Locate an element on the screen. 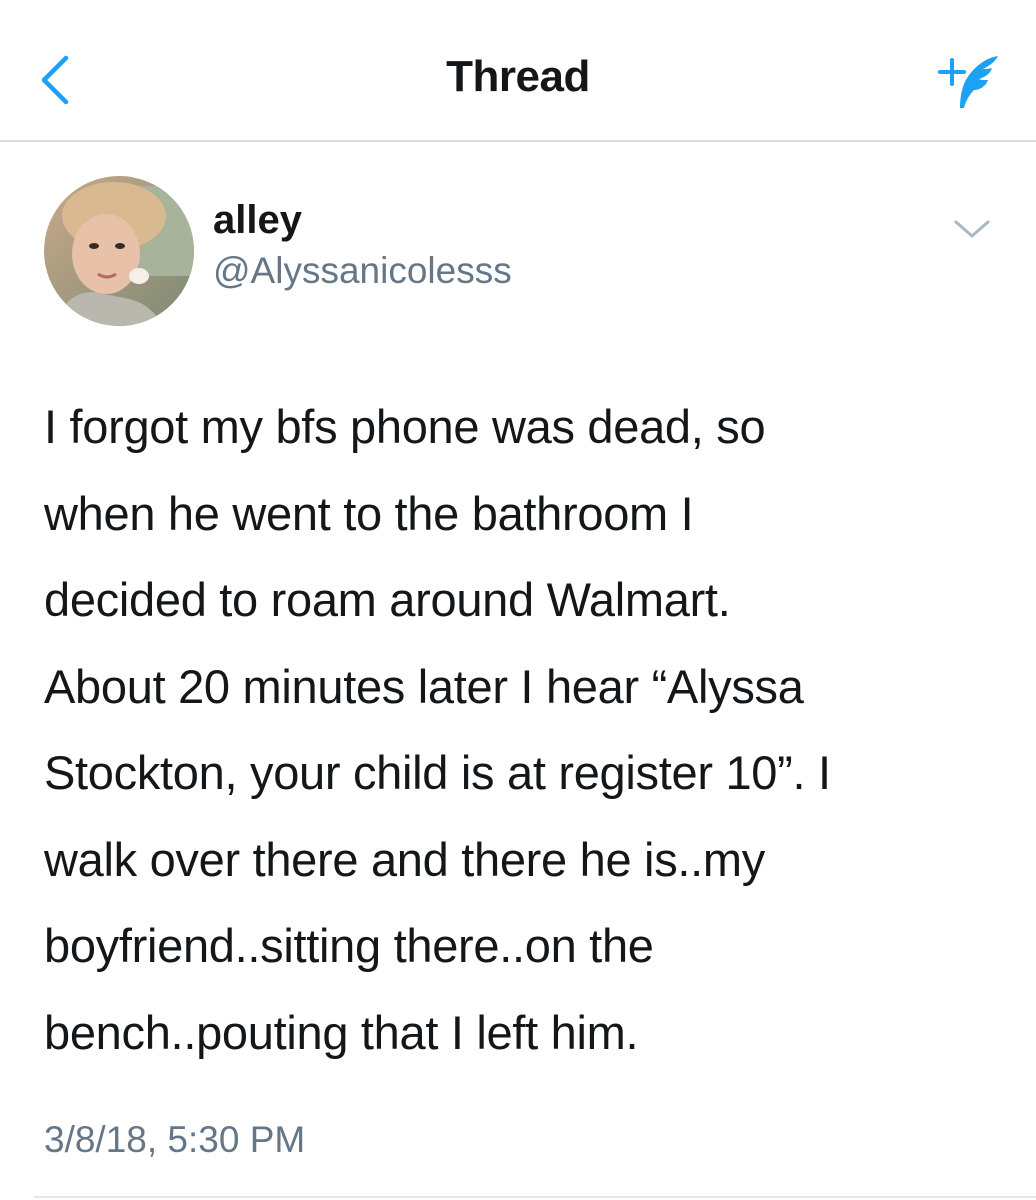 Image resolution: width=1036 pixels, height=1200 pixels. compose-tweet-icon is located at coordinates (970, 83).